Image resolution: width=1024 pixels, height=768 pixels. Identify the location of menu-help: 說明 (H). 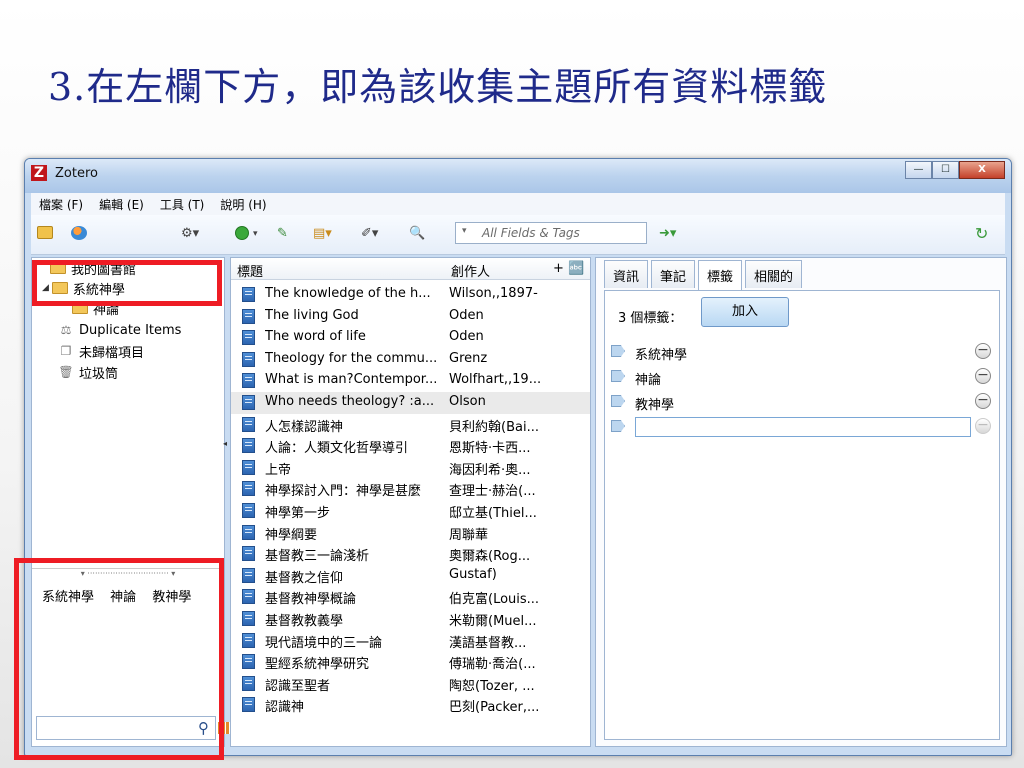
(243, 204).